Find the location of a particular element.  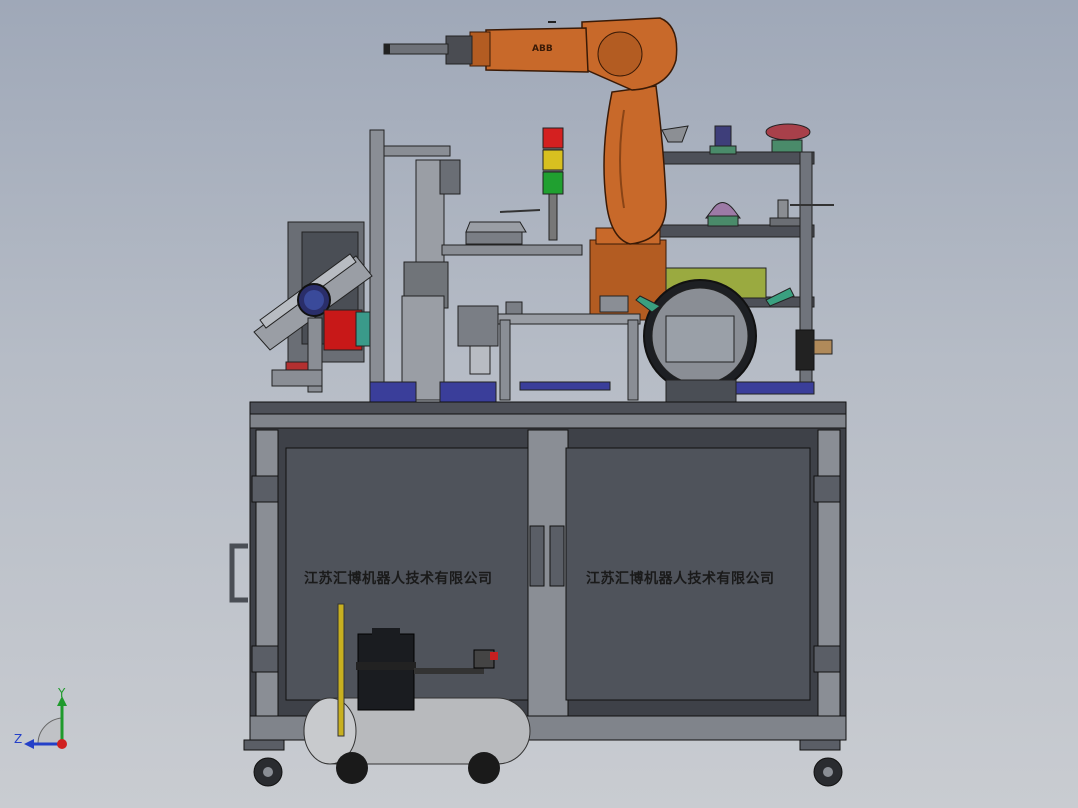

axis-z-label: Z is located at coordinates (18, 739).